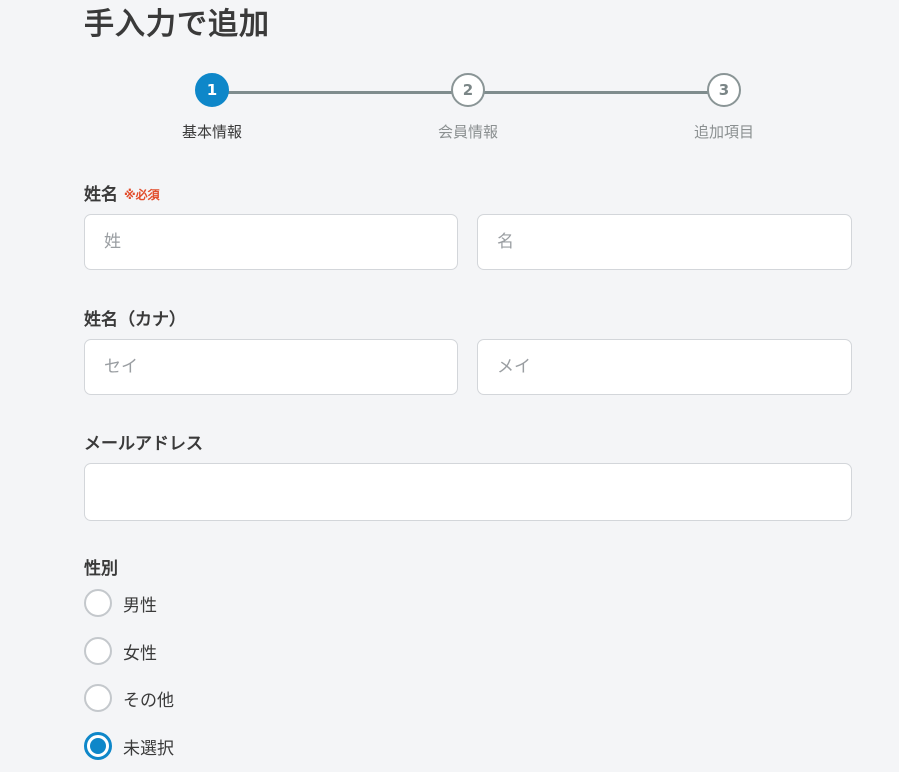 This screenshot has width=899, height=772. I want to click on step-member-info: 2 会員情報, so click(468, 107).